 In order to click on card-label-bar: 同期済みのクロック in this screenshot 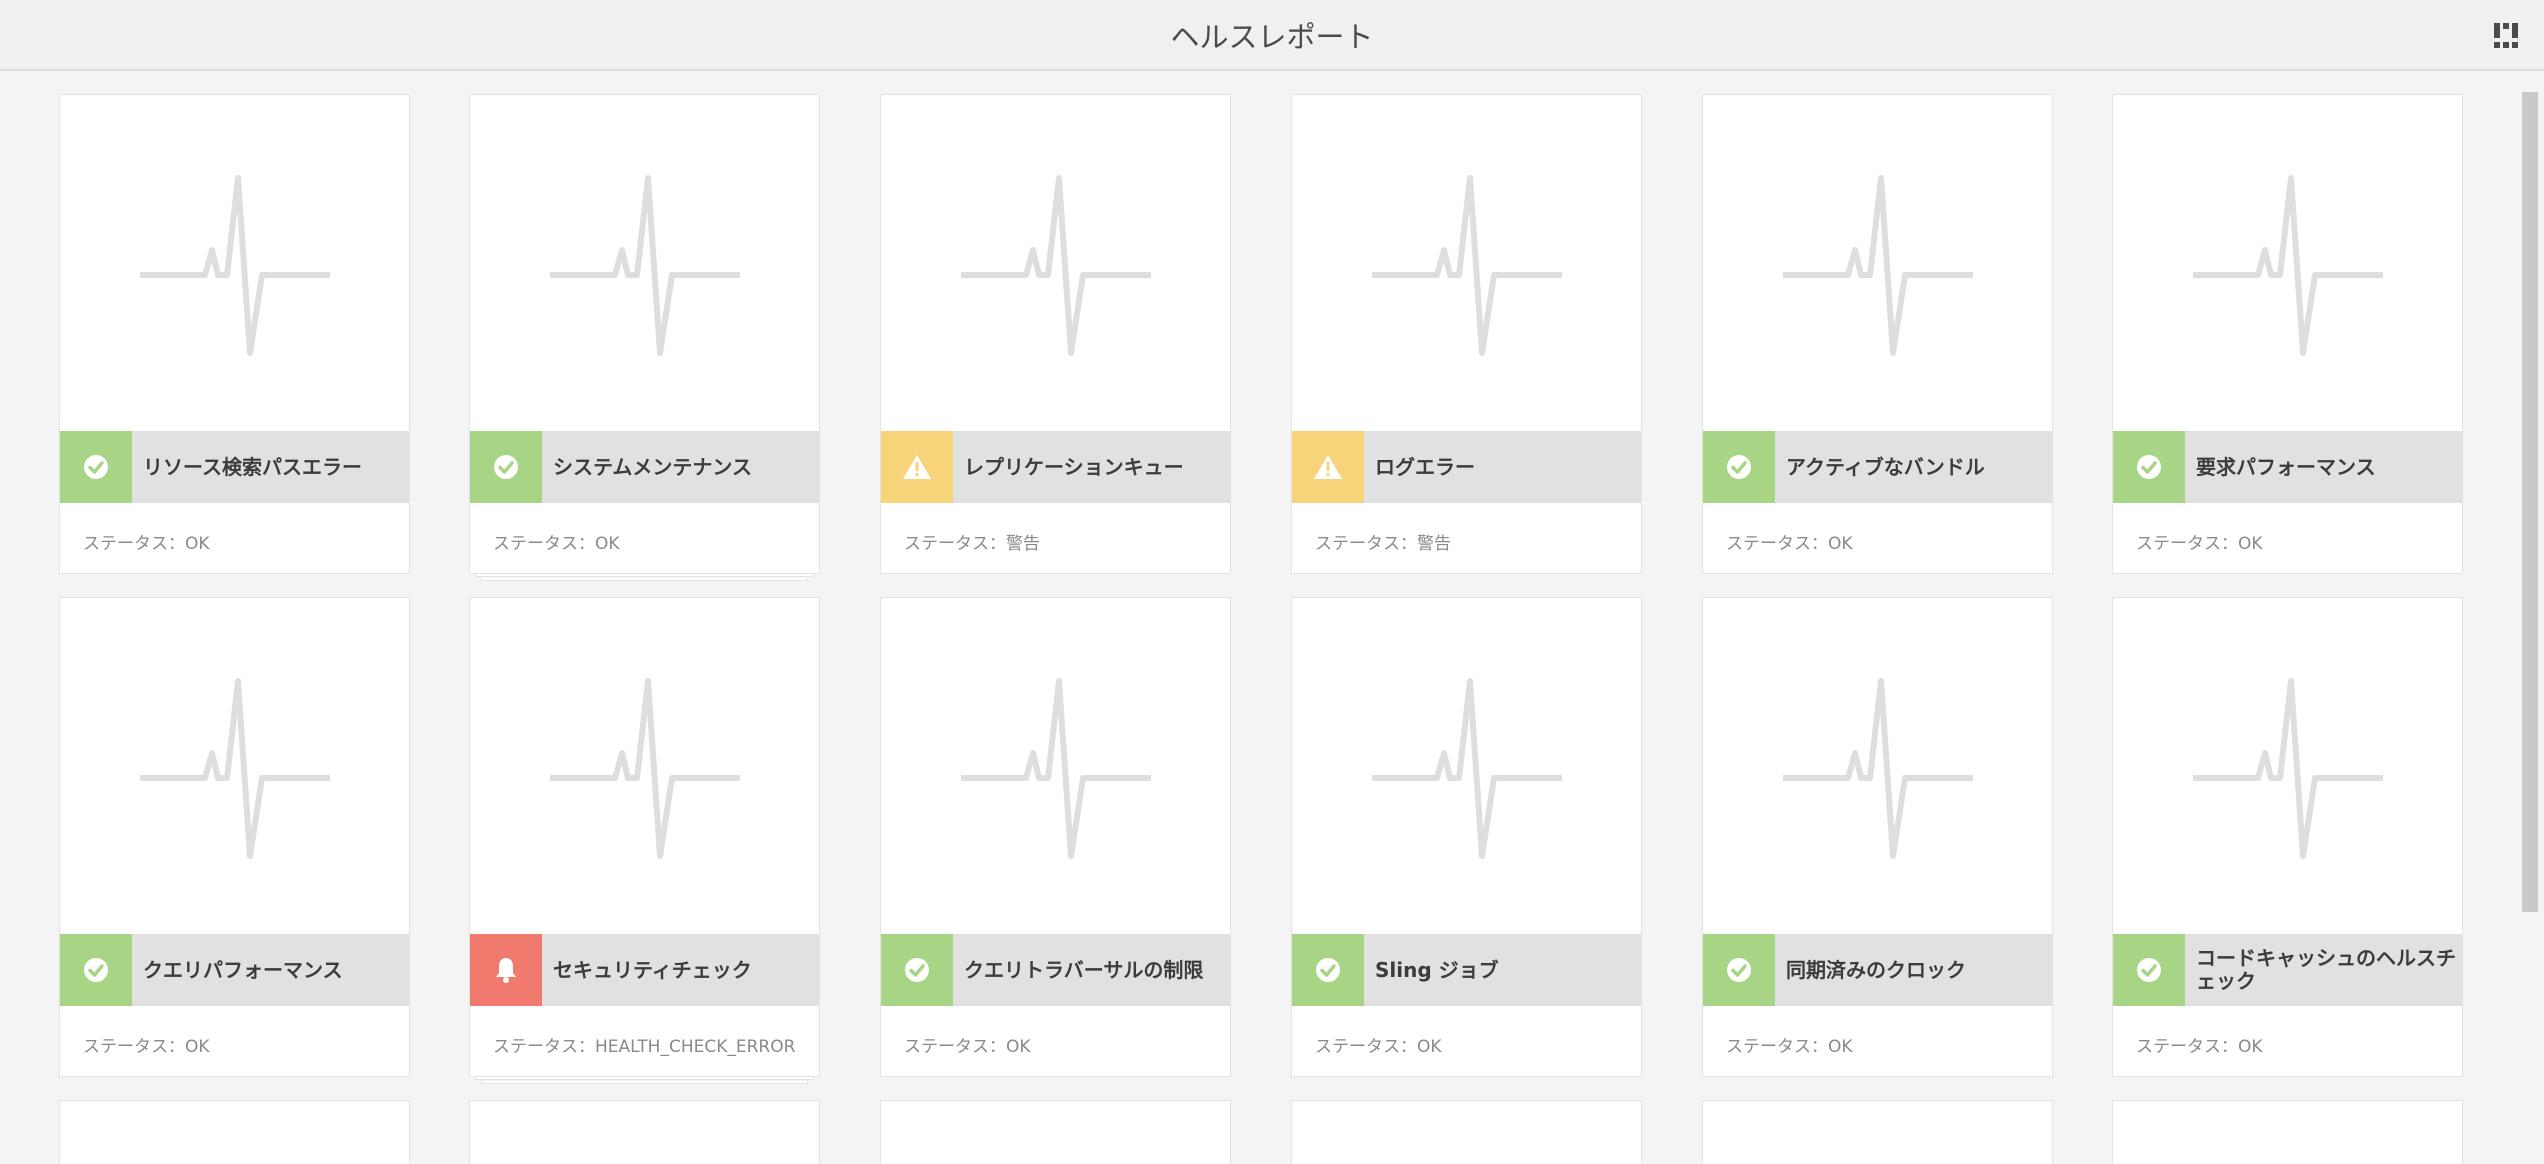, I will do `click(1877, 970)`.